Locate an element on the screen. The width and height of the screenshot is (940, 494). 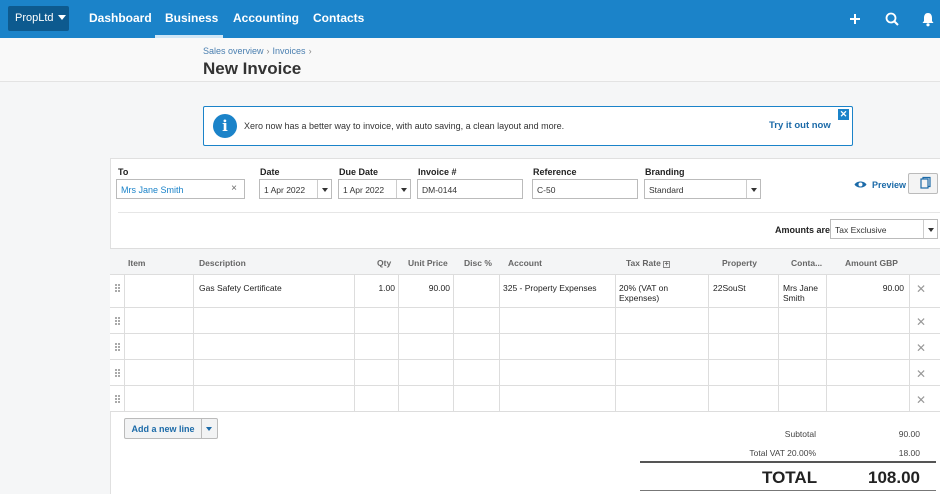
breadcrumb: Sales overview › Invoices › is located at coordinates (259, 51).